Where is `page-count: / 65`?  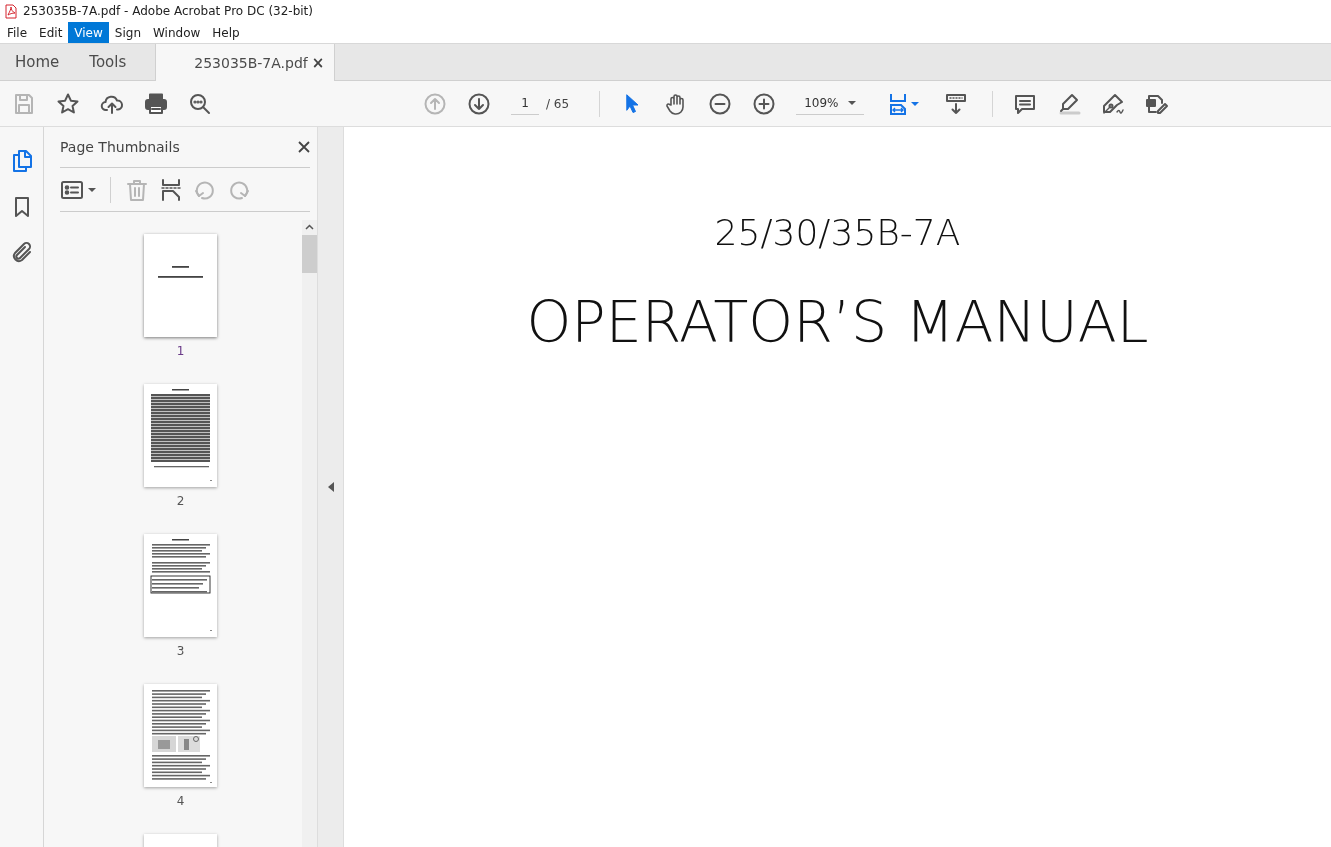 page-count: / 65 is located at coordinates (558, 103).